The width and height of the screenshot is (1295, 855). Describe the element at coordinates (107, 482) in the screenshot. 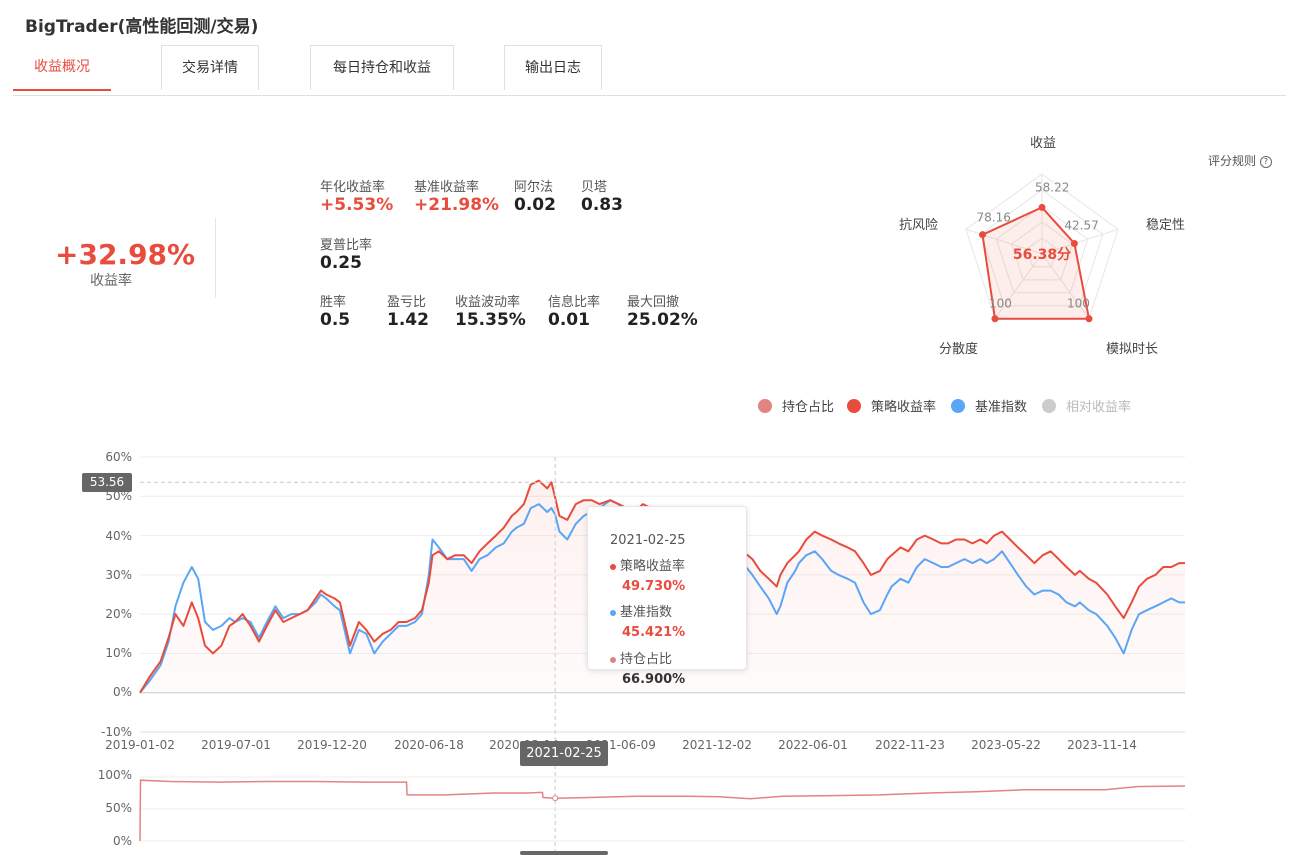

I see `y-axis-pointer-label: 53.56` at that location.